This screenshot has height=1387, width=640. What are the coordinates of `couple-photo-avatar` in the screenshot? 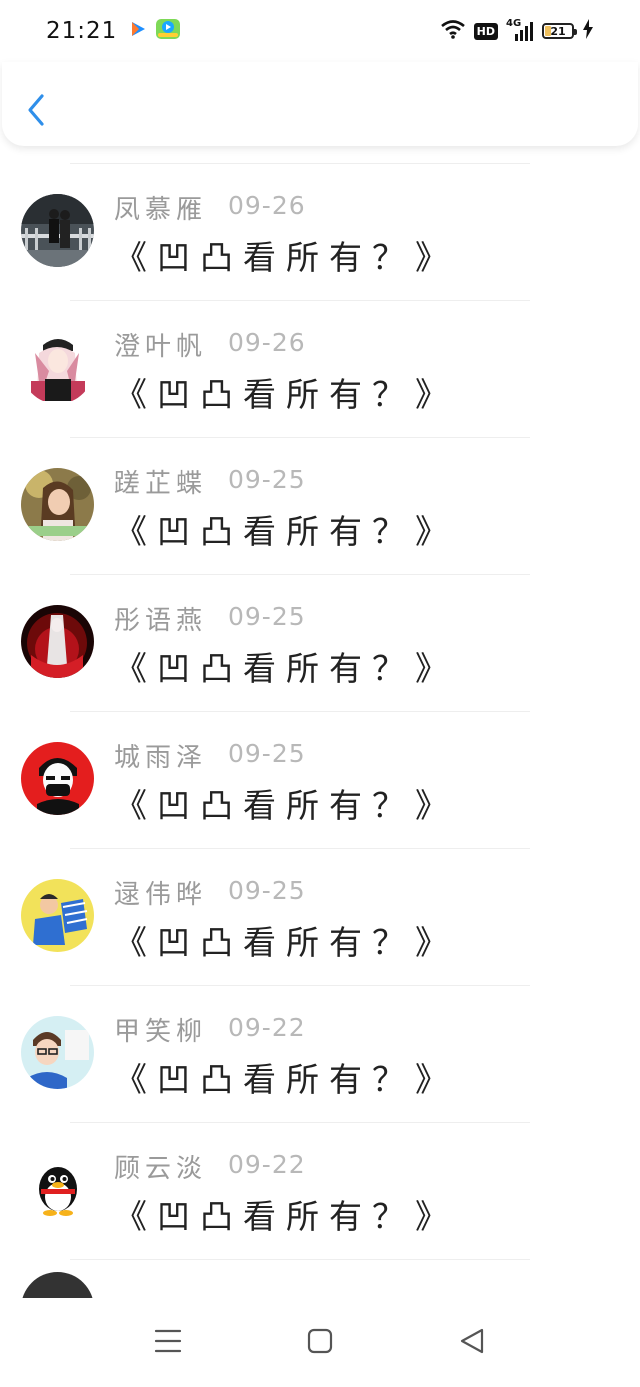 It's located at (57, 230).